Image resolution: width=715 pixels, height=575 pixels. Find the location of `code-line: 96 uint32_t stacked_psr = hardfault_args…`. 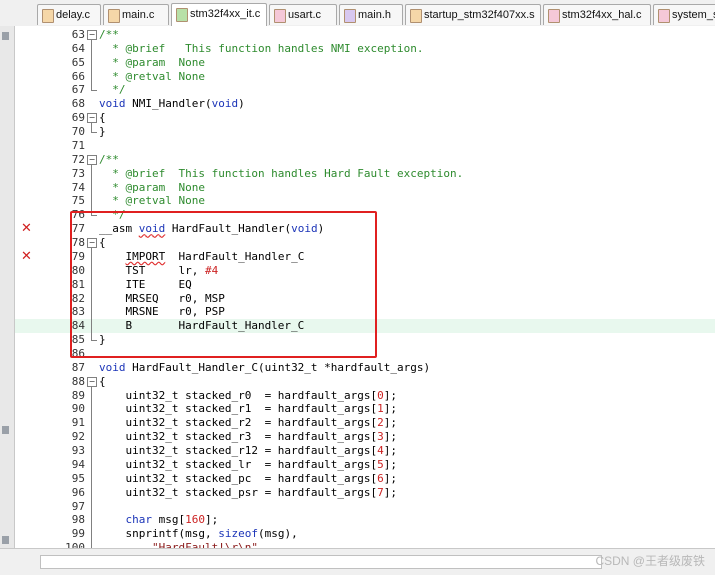

code-line: 96 uint32_t stacked_psr = hardfault_args… is located at coordinates (365, 493).